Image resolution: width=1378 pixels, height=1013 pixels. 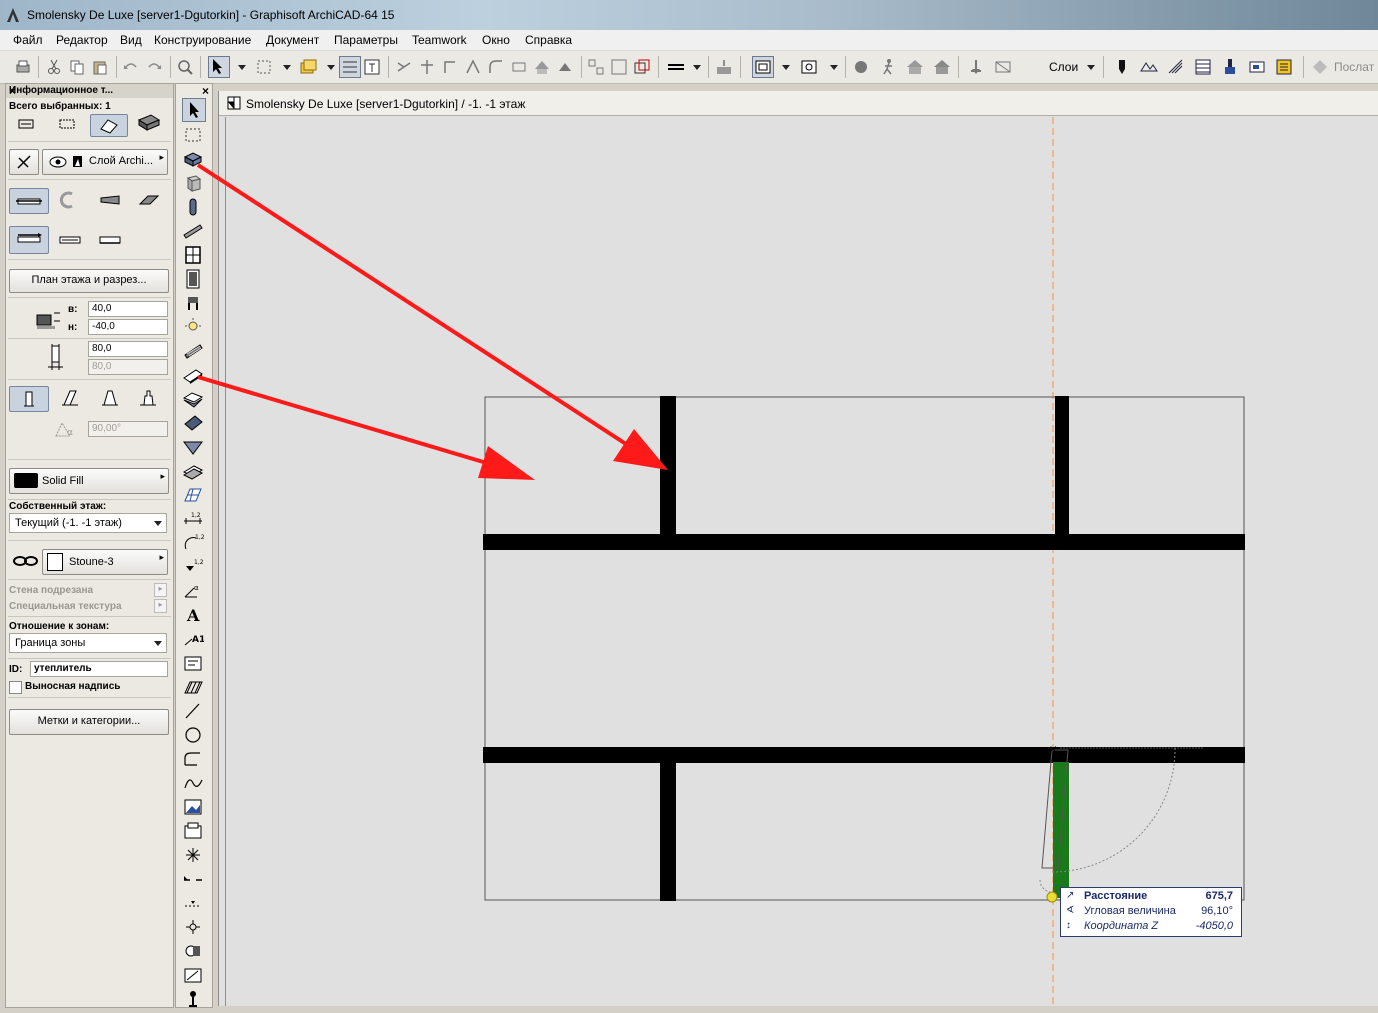 What do you see at coordinates (128, 309) in the screenshot?
I see `top-offset-field: 40,0` at bounding box center [128, 309].